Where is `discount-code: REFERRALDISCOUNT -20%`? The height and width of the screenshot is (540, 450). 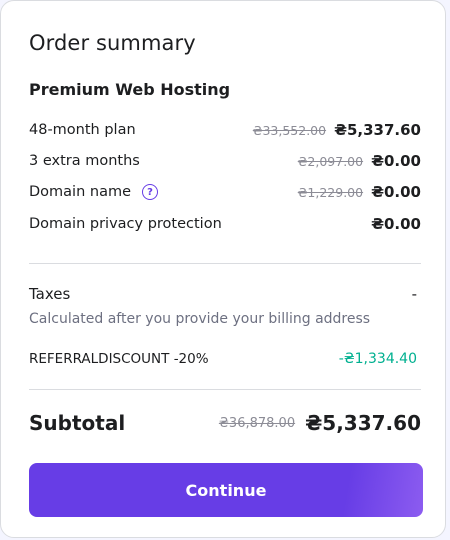 discount-code: REFERRALDISCOUNT -20% is located at coordinates (119, 359).